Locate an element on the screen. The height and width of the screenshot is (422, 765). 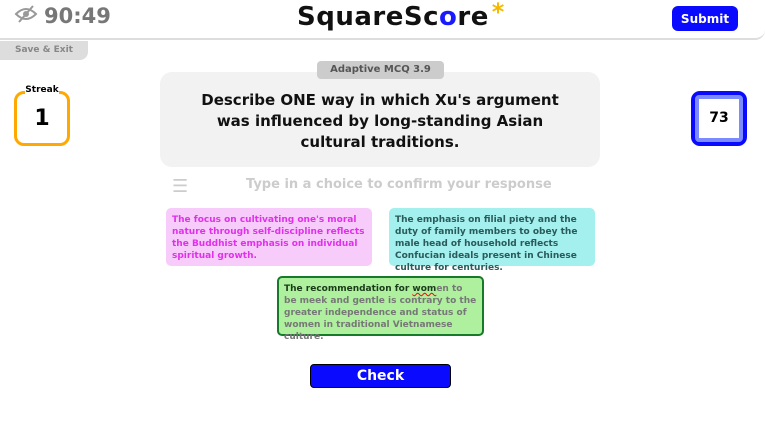
eye-slash-icon is located at coordinates (26, 16).